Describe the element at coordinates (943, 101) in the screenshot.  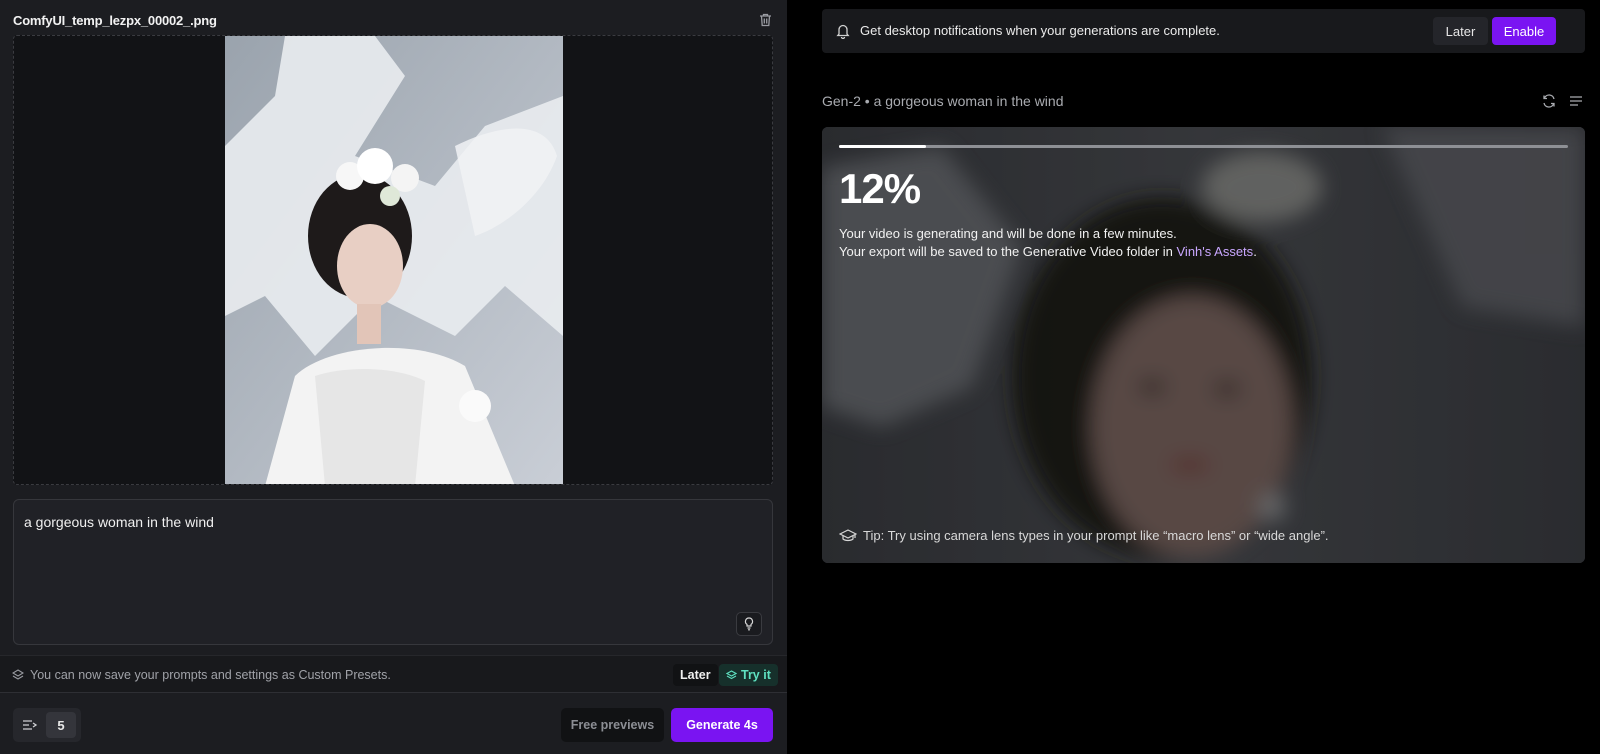
I see `generation-title: Gen-2 • a gorgeous woman in the wind` at that location.